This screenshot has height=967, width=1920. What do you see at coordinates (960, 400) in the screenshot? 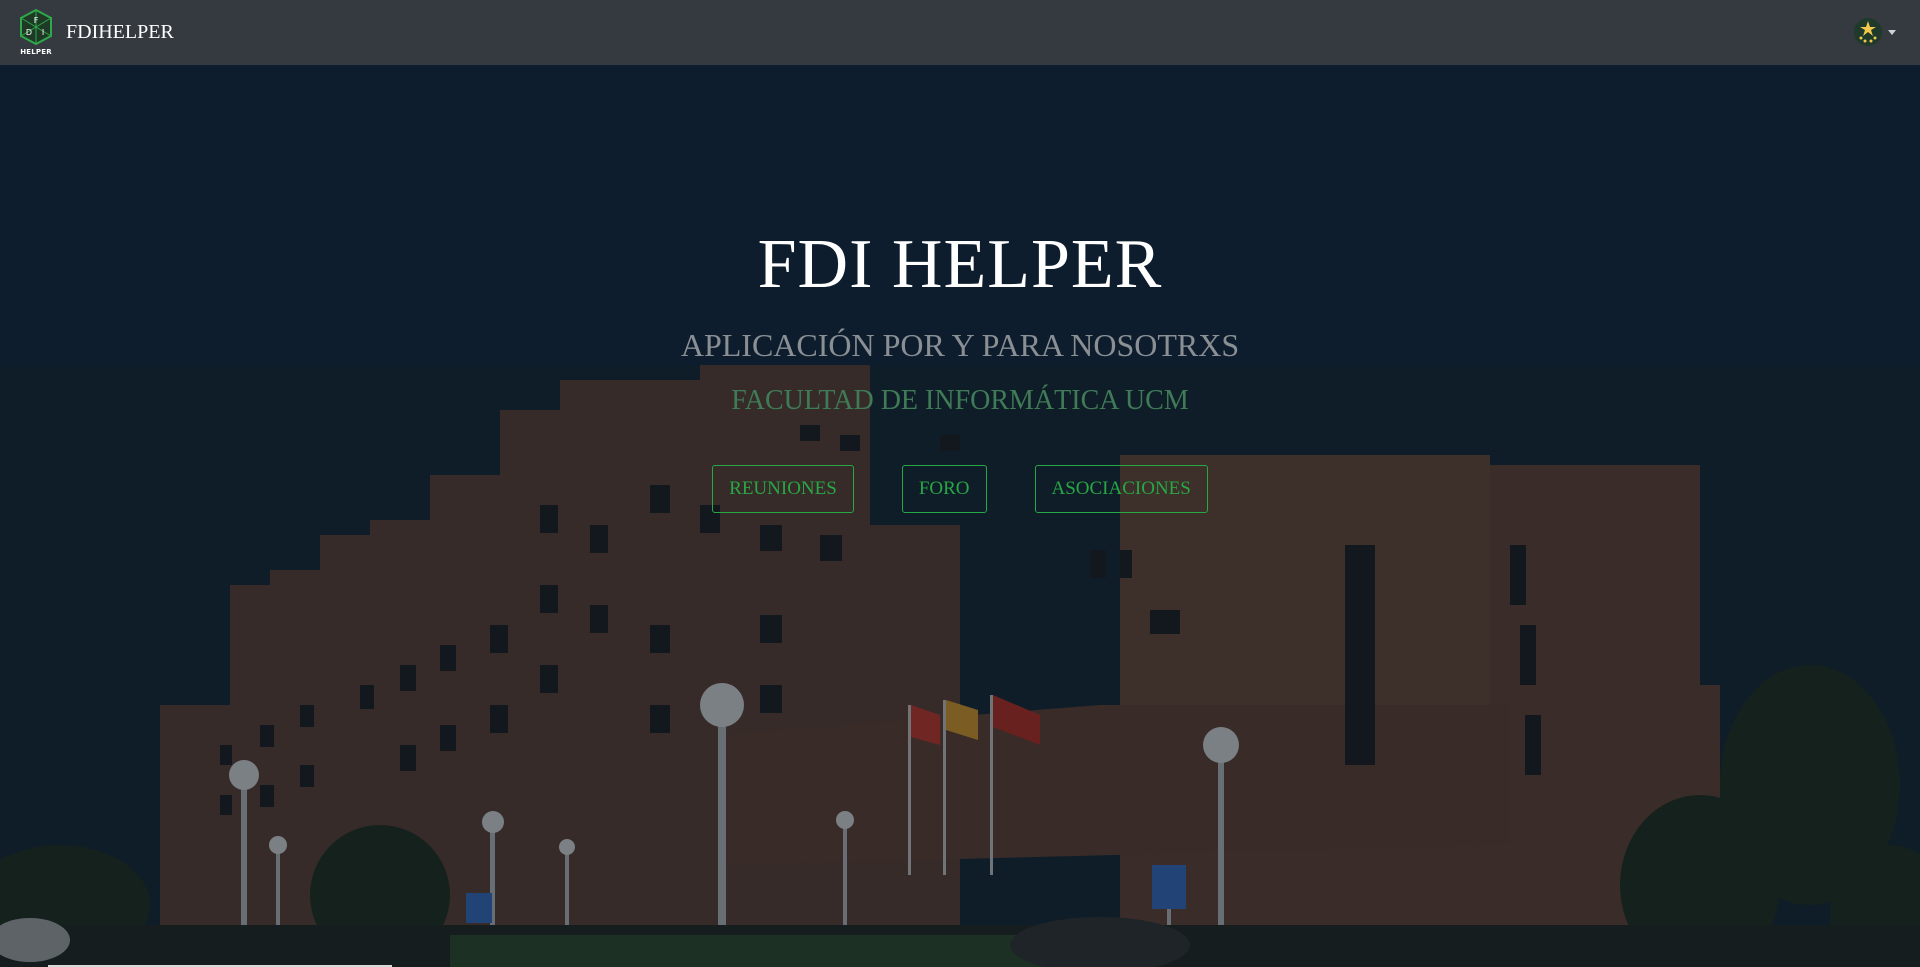
I see `hero-faculty-name: FACULTAD DE INFORMÁTICA UCM` at bounding box center [960, 400].